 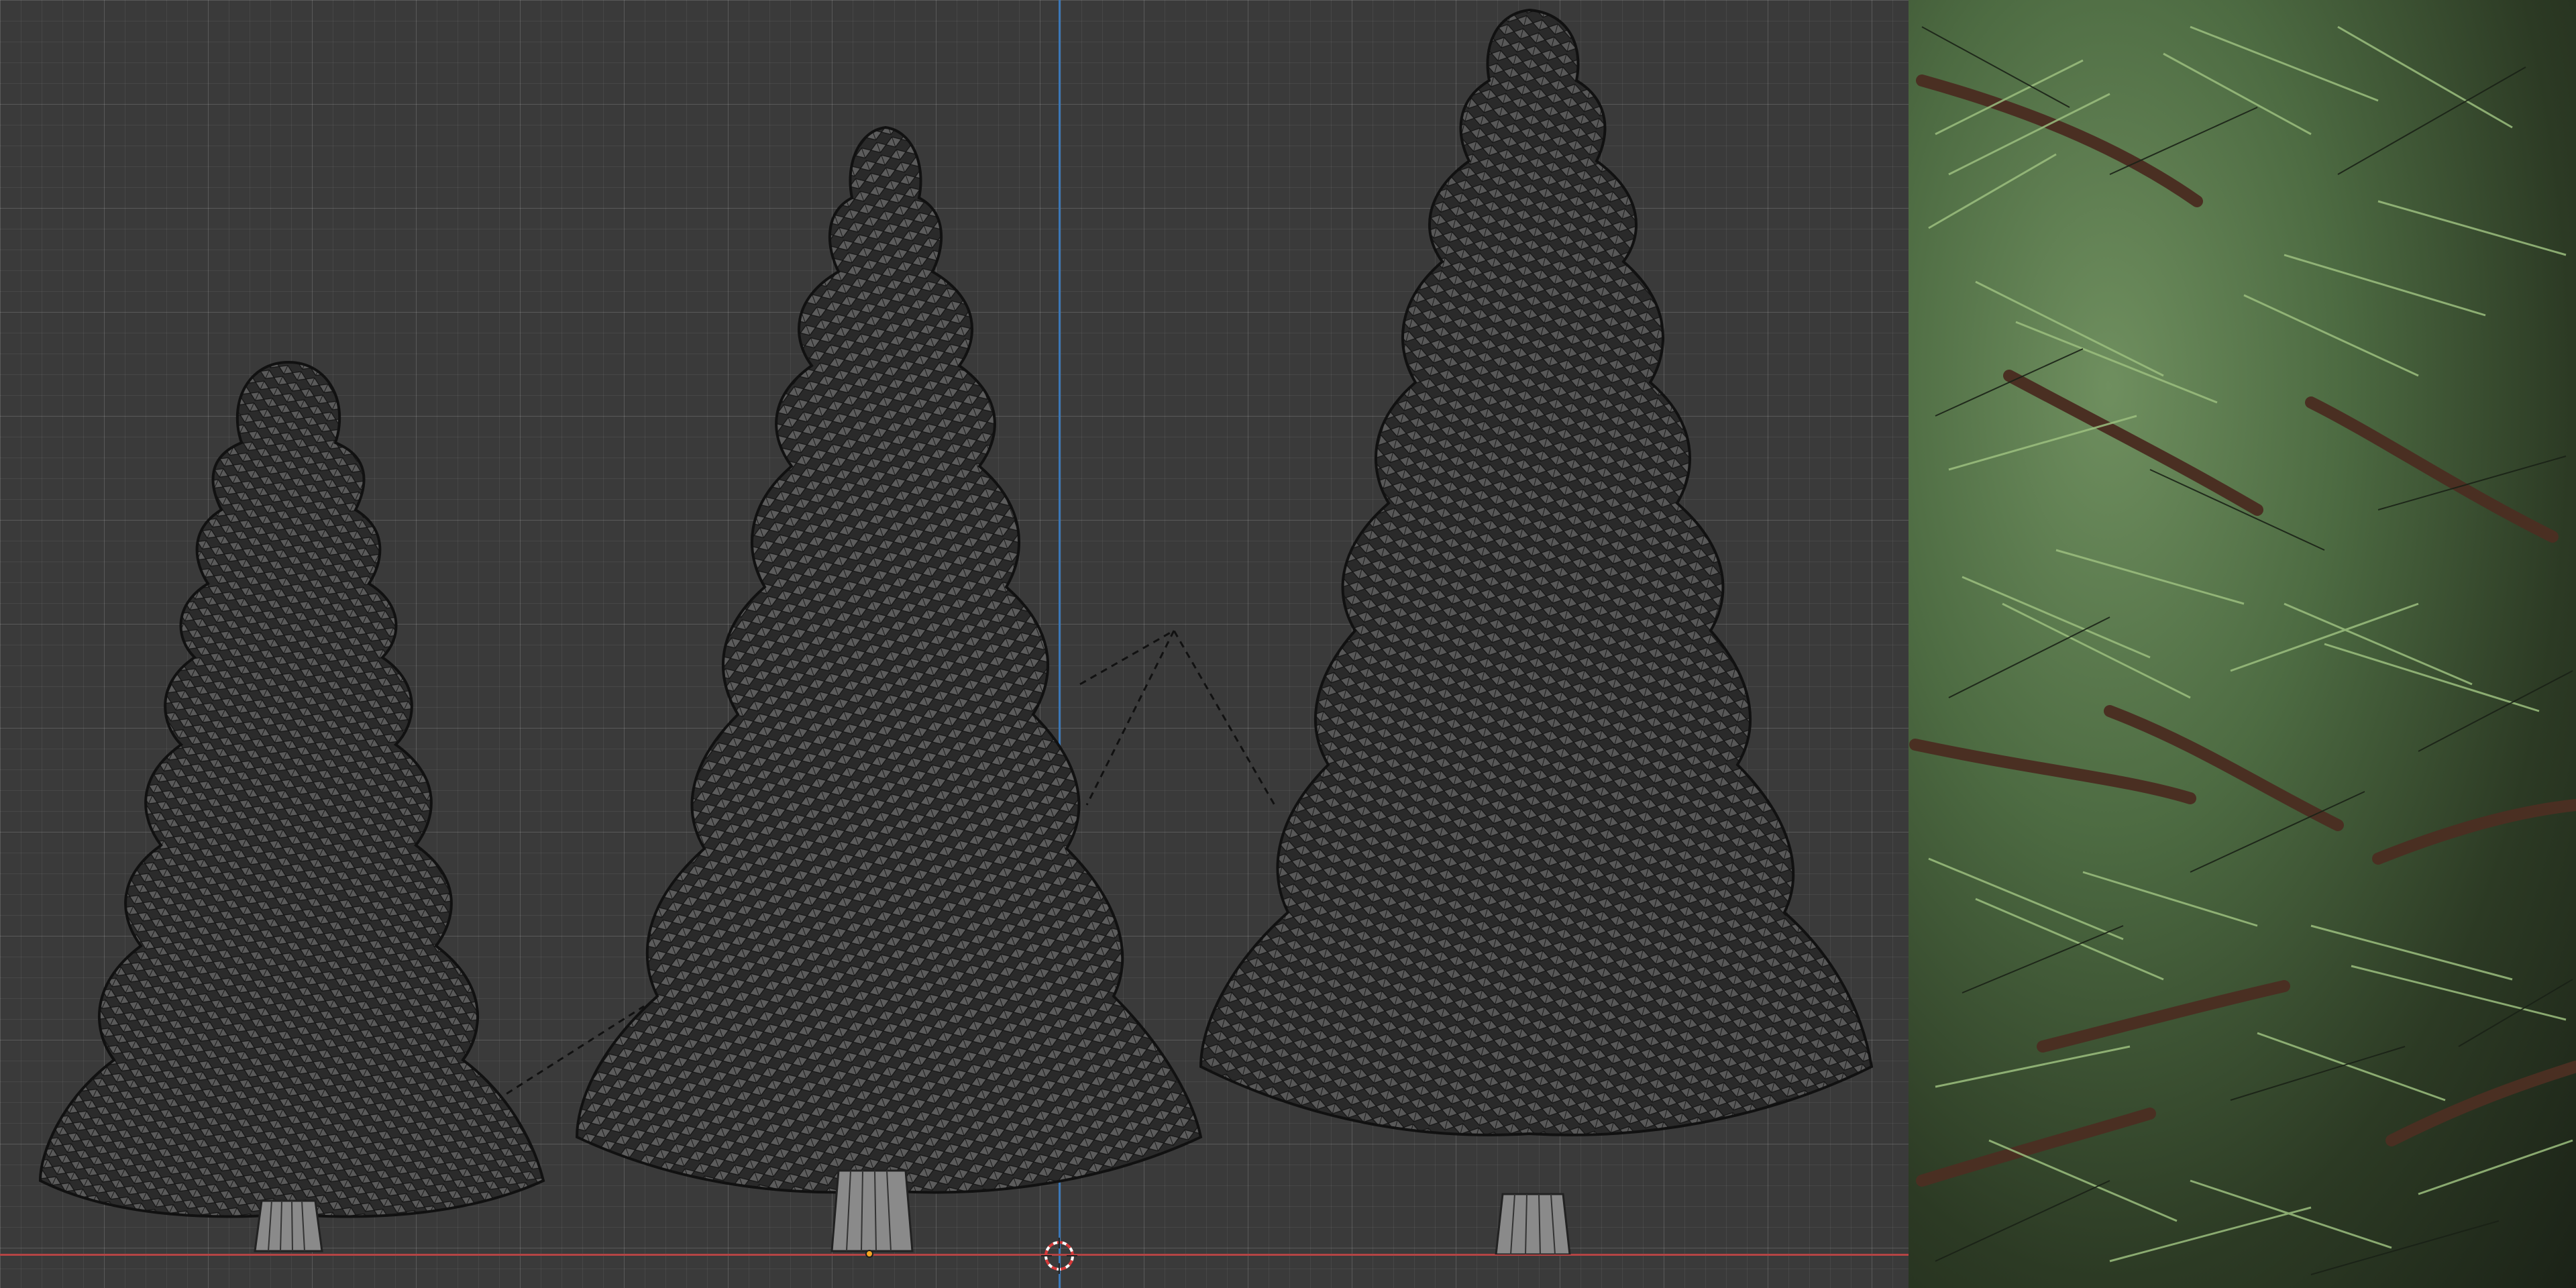 What do you see at coordinates (288, 801) in the screenshot?
I see `spruce-tree-small` at bounding box center [288, 801].